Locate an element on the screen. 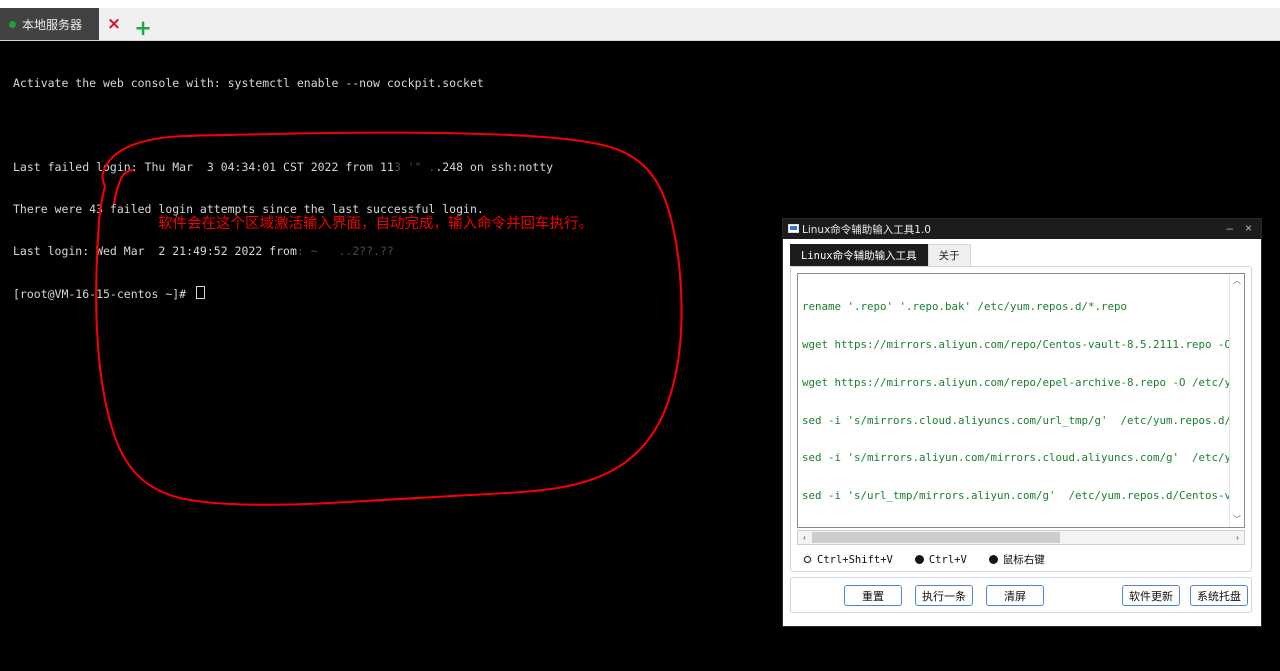  scrollbar-thumb is located at coordinates (936, 537).